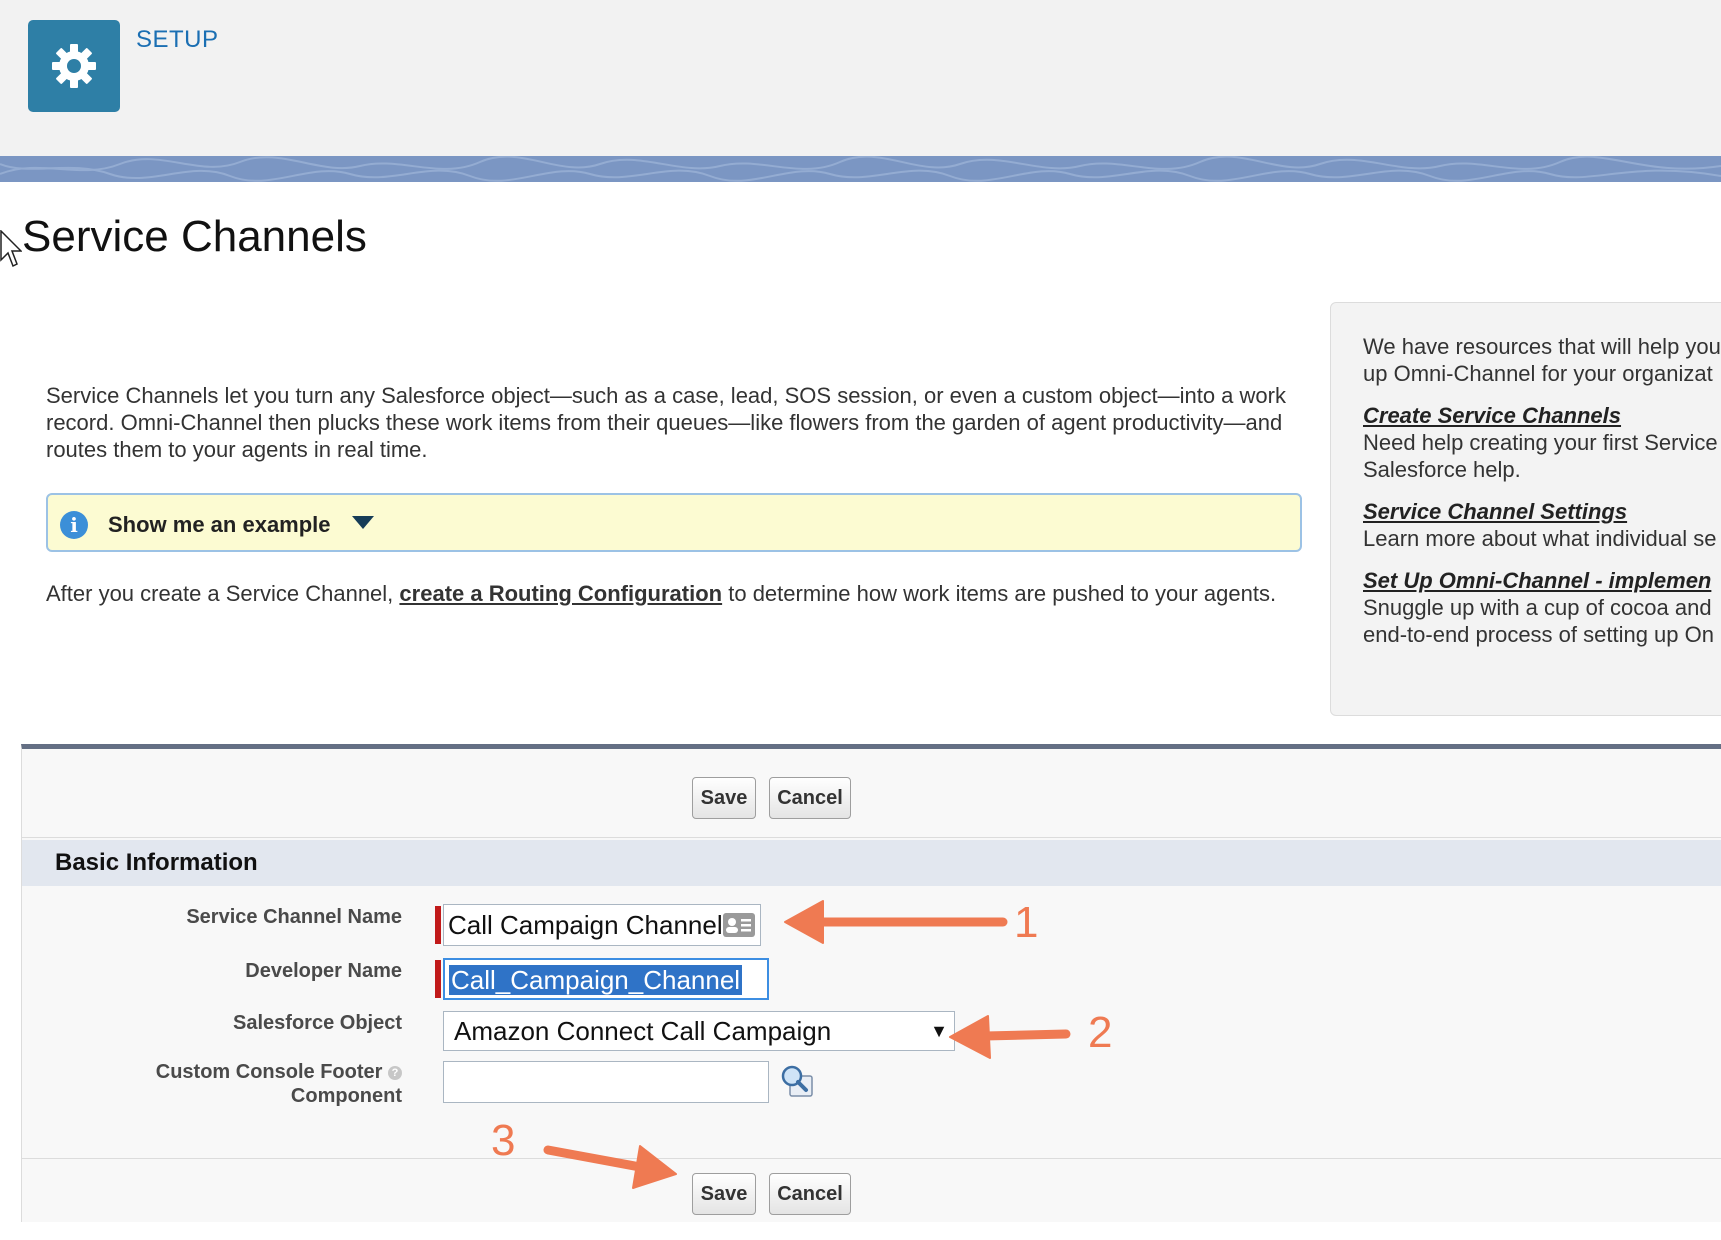 Image resolution: width=1721 pixels, height=1240 pixels. I want to click on annotation-marker-3: 3, so click(503, 1140).